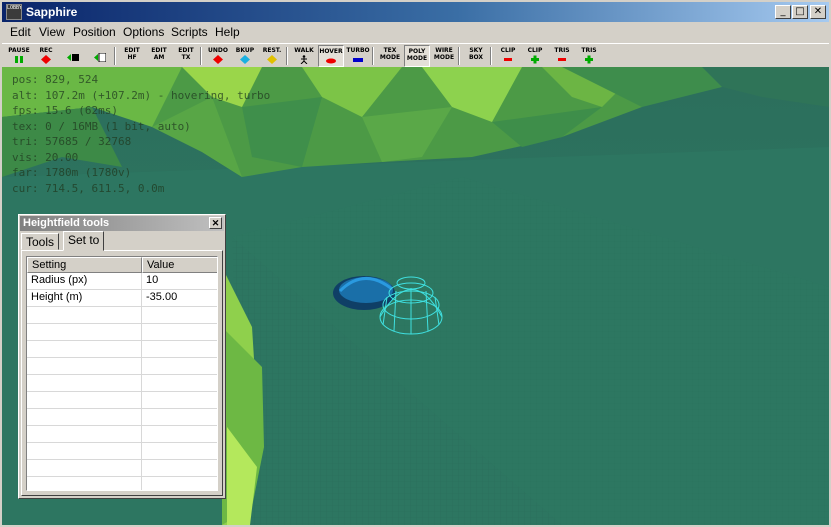 The image size is (831, 527). I want to click on column-header-value: Value, so click(179, 265).